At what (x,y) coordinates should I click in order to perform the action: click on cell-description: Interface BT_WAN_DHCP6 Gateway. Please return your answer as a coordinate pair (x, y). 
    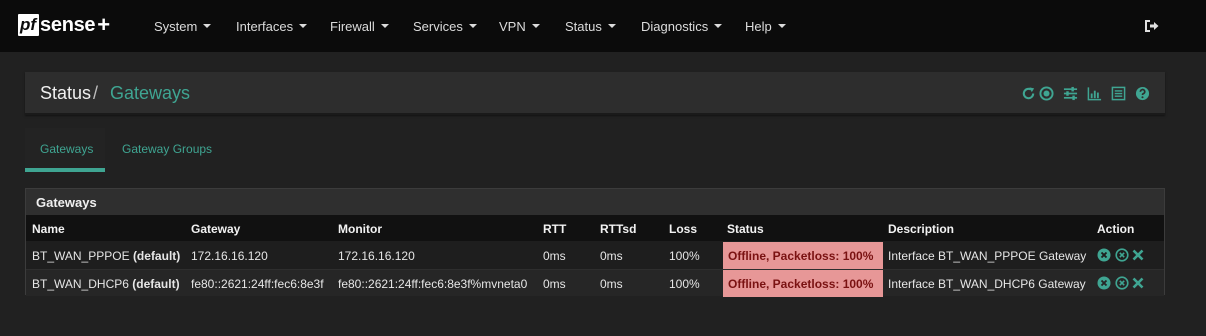
    Looking at the image, I should click on (987, 284).